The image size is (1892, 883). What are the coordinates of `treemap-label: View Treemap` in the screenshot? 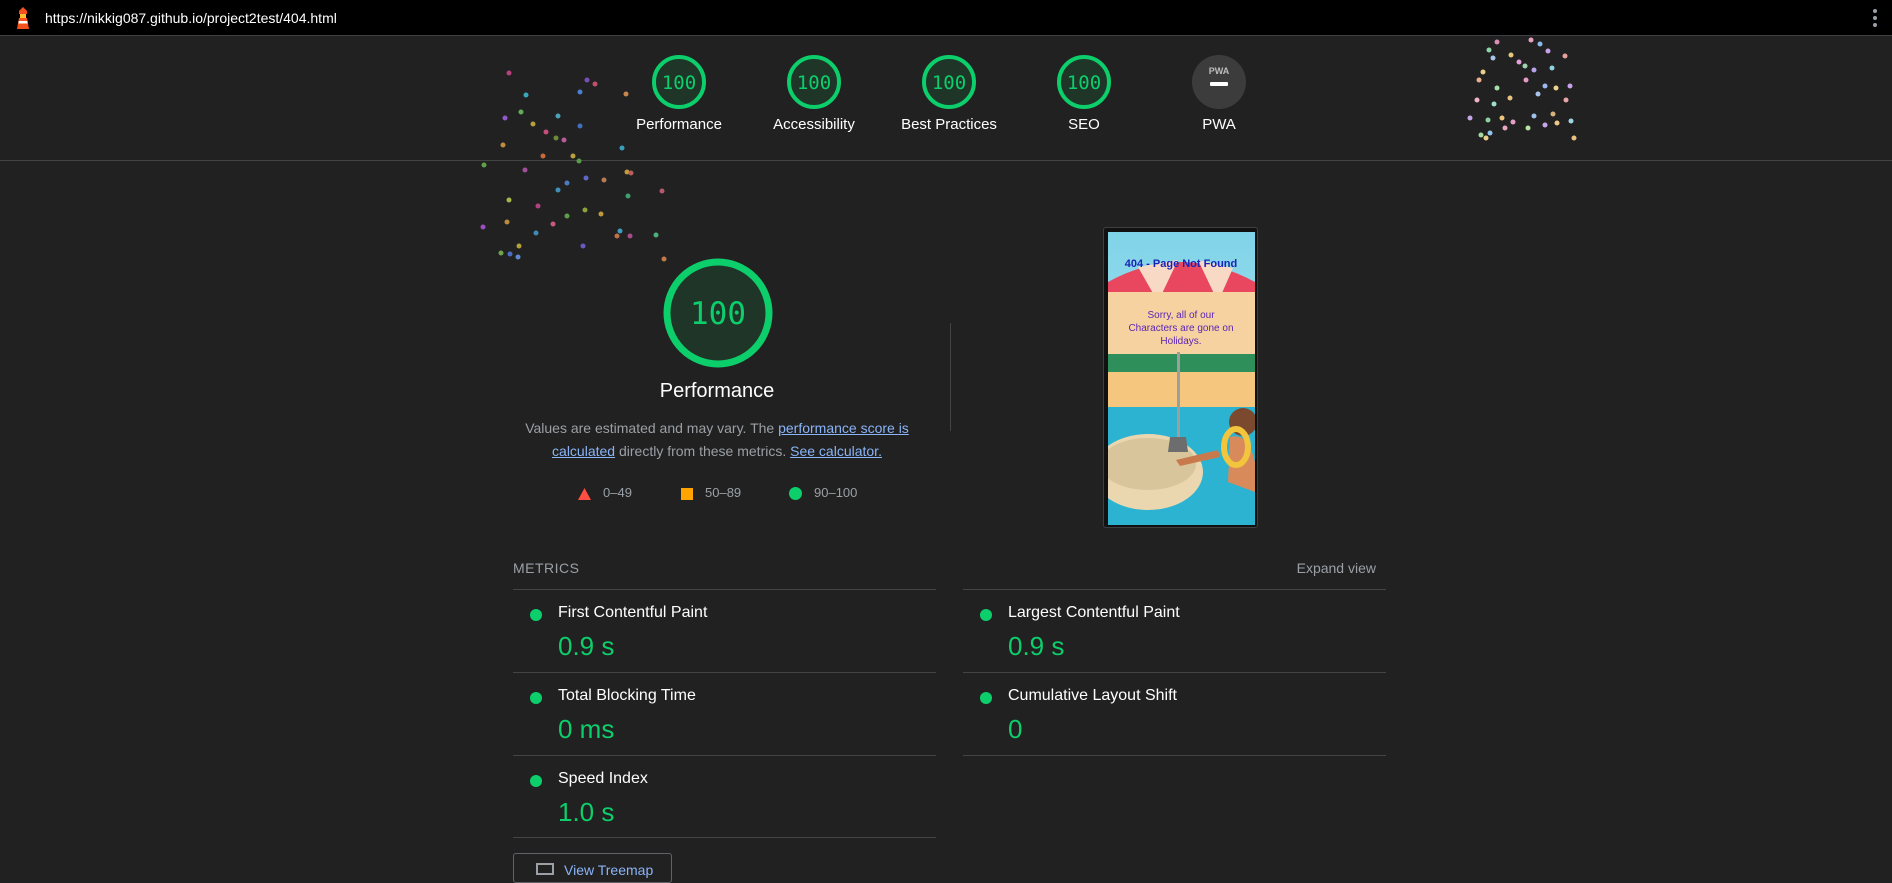 It's located at (609, 870).